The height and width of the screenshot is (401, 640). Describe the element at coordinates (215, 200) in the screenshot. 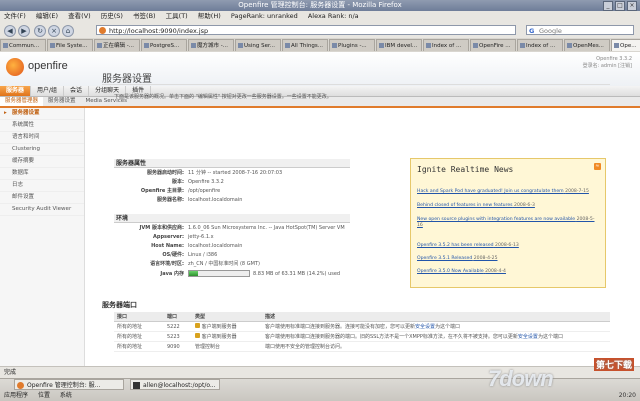

I see `prop-value: localhost.localdomain` at that location.